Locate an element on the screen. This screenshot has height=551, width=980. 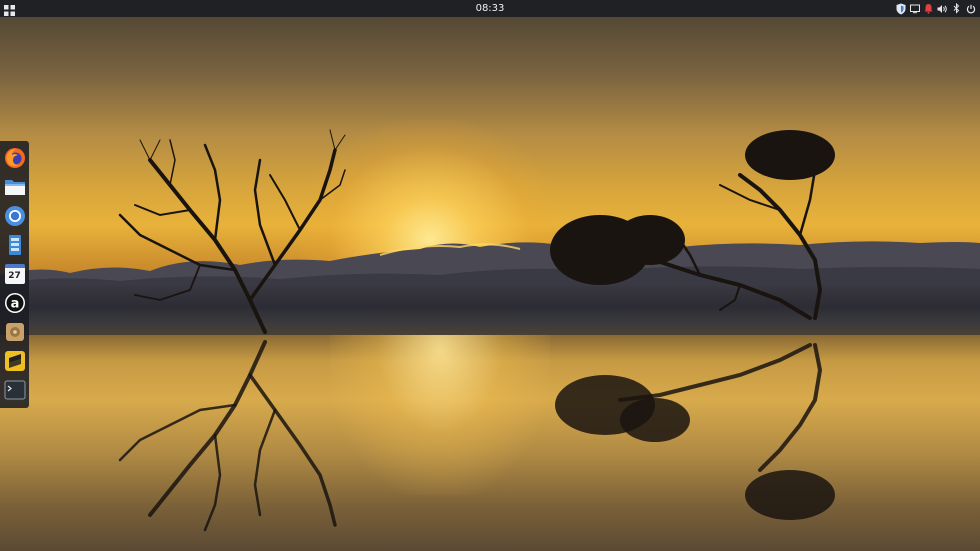
terminal-icon is located at coordinates (14, 389).